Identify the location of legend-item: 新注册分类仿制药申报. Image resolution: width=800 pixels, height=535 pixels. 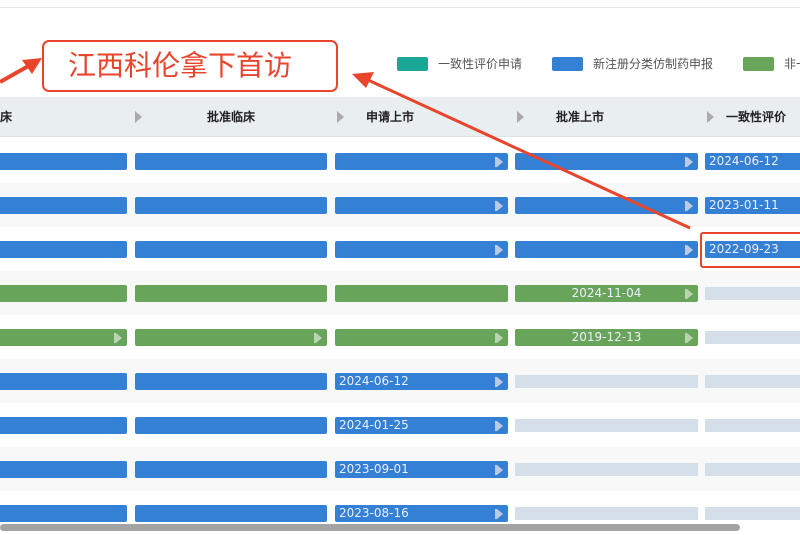
(632, 63).